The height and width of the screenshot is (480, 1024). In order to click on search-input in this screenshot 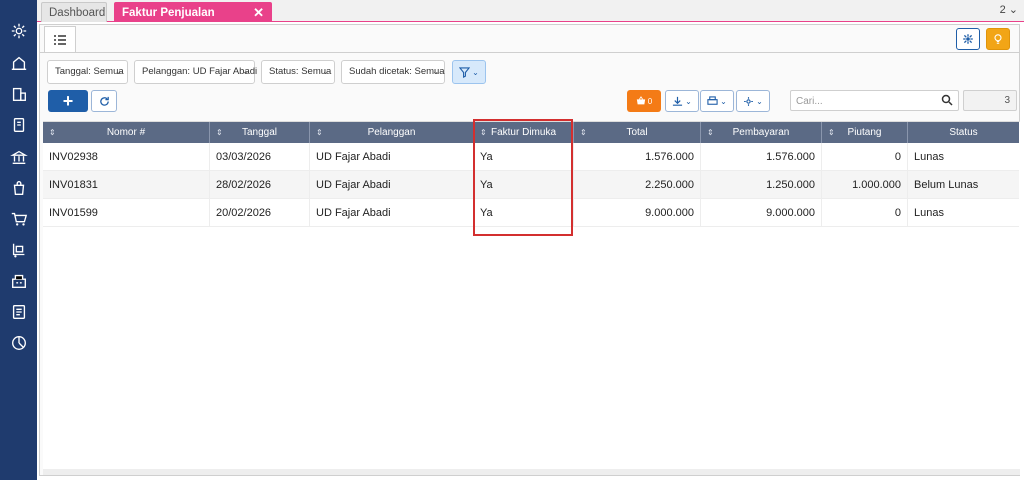, I will do `click(866, 101)`.